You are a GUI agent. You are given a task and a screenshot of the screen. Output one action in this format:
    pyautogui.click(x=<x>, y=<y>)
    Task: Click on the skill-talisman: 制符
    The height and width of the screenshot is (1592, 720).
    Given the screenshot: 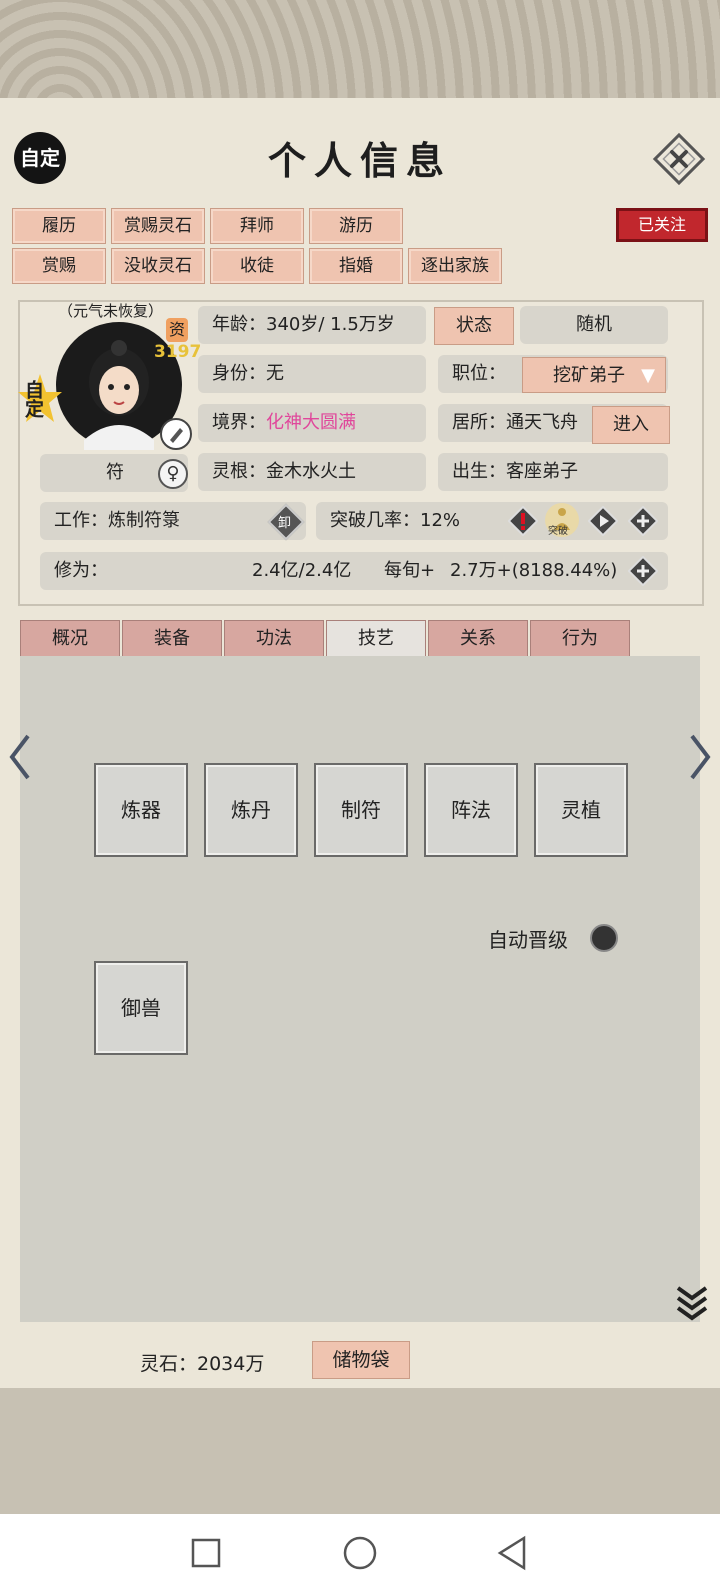 What is the action you would take?
    pyautogui.click(x=361, y=810)
    